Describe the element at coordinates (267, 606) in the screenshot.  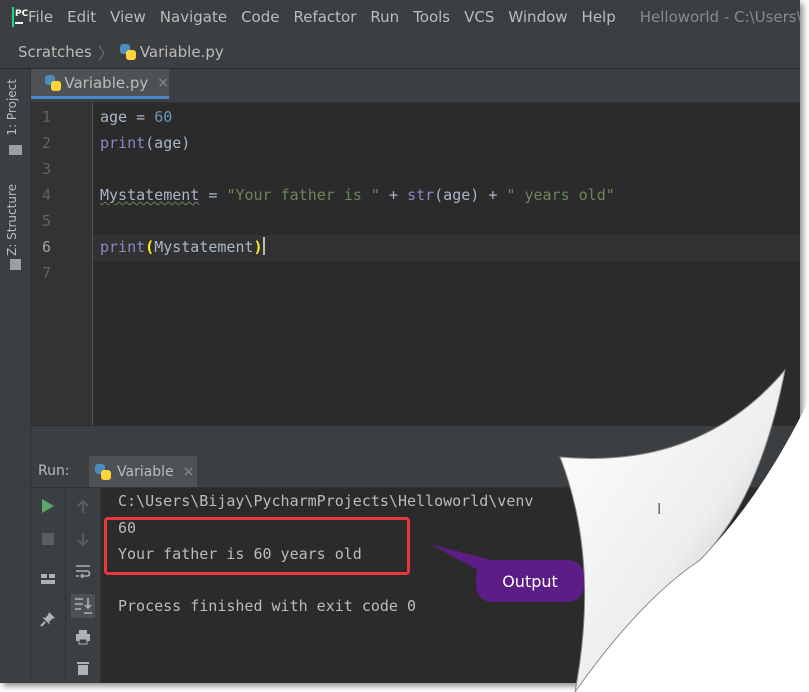
I see `console-line: Process finished with exit code 0` at that location.